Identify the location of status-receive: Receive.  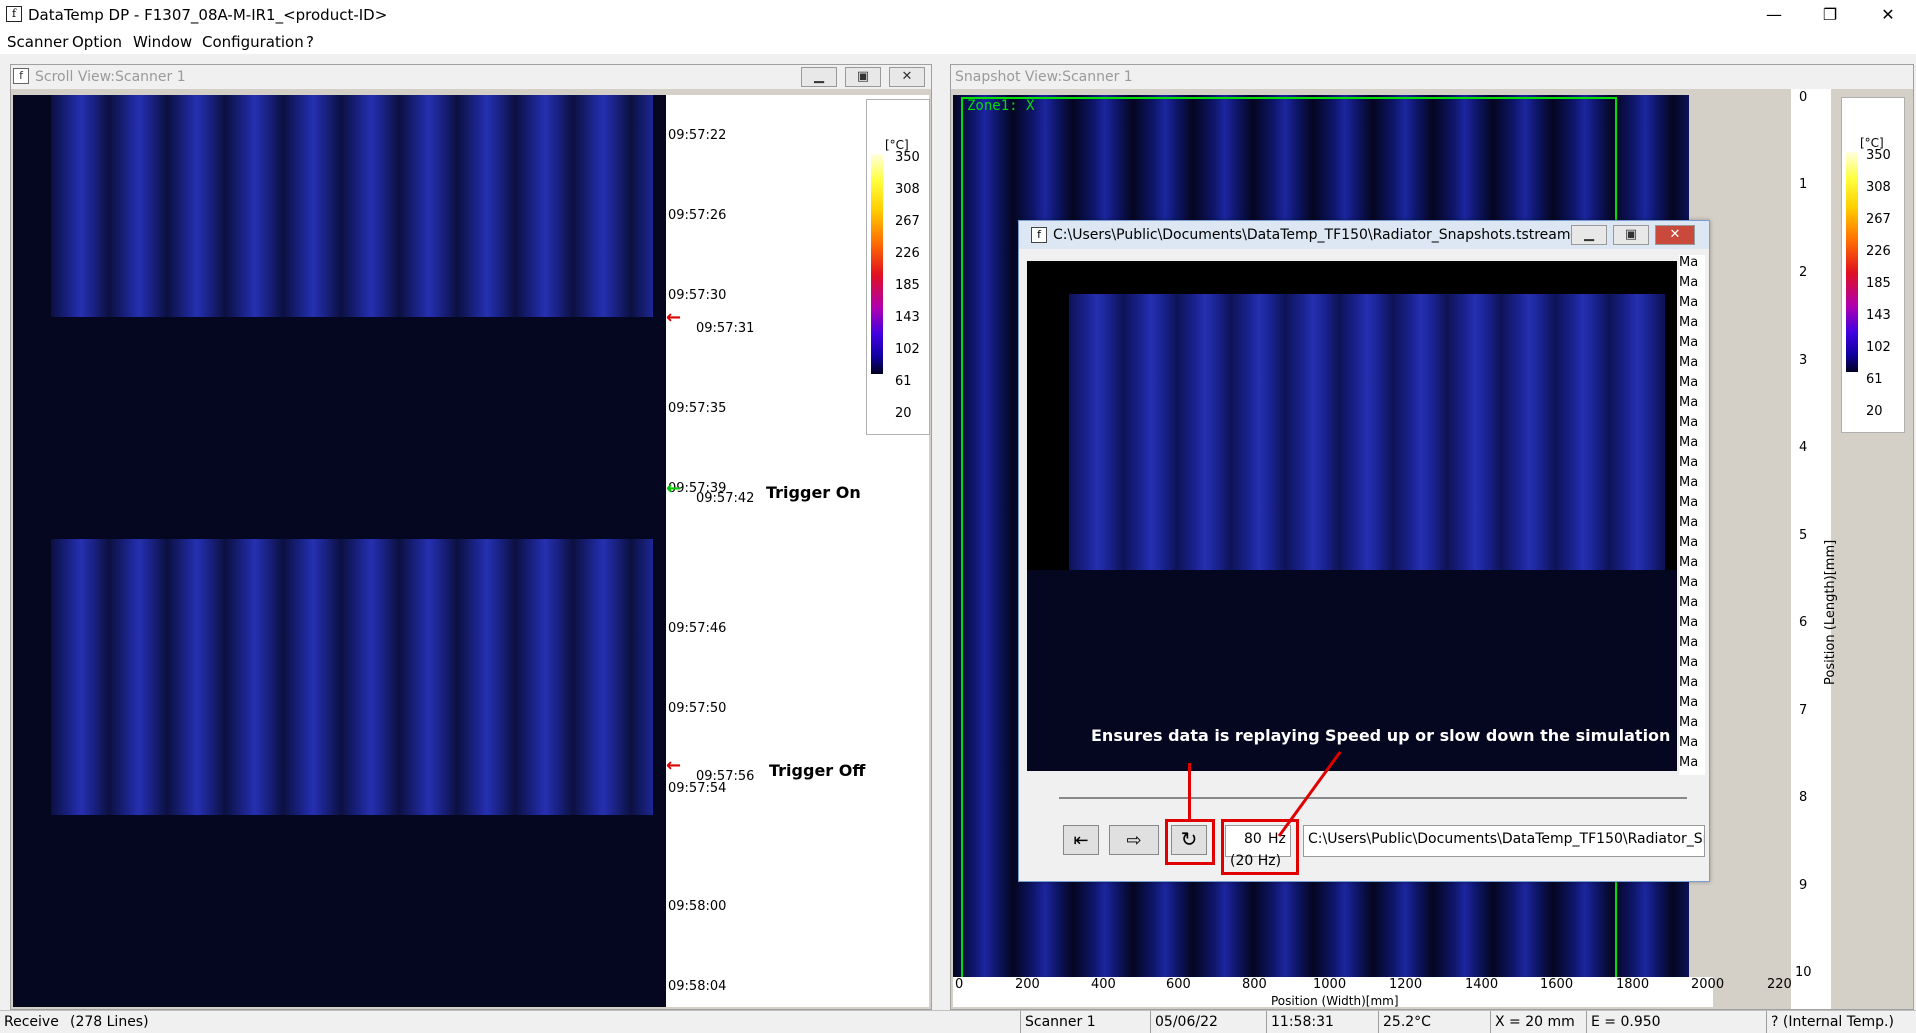
(31, 1022).